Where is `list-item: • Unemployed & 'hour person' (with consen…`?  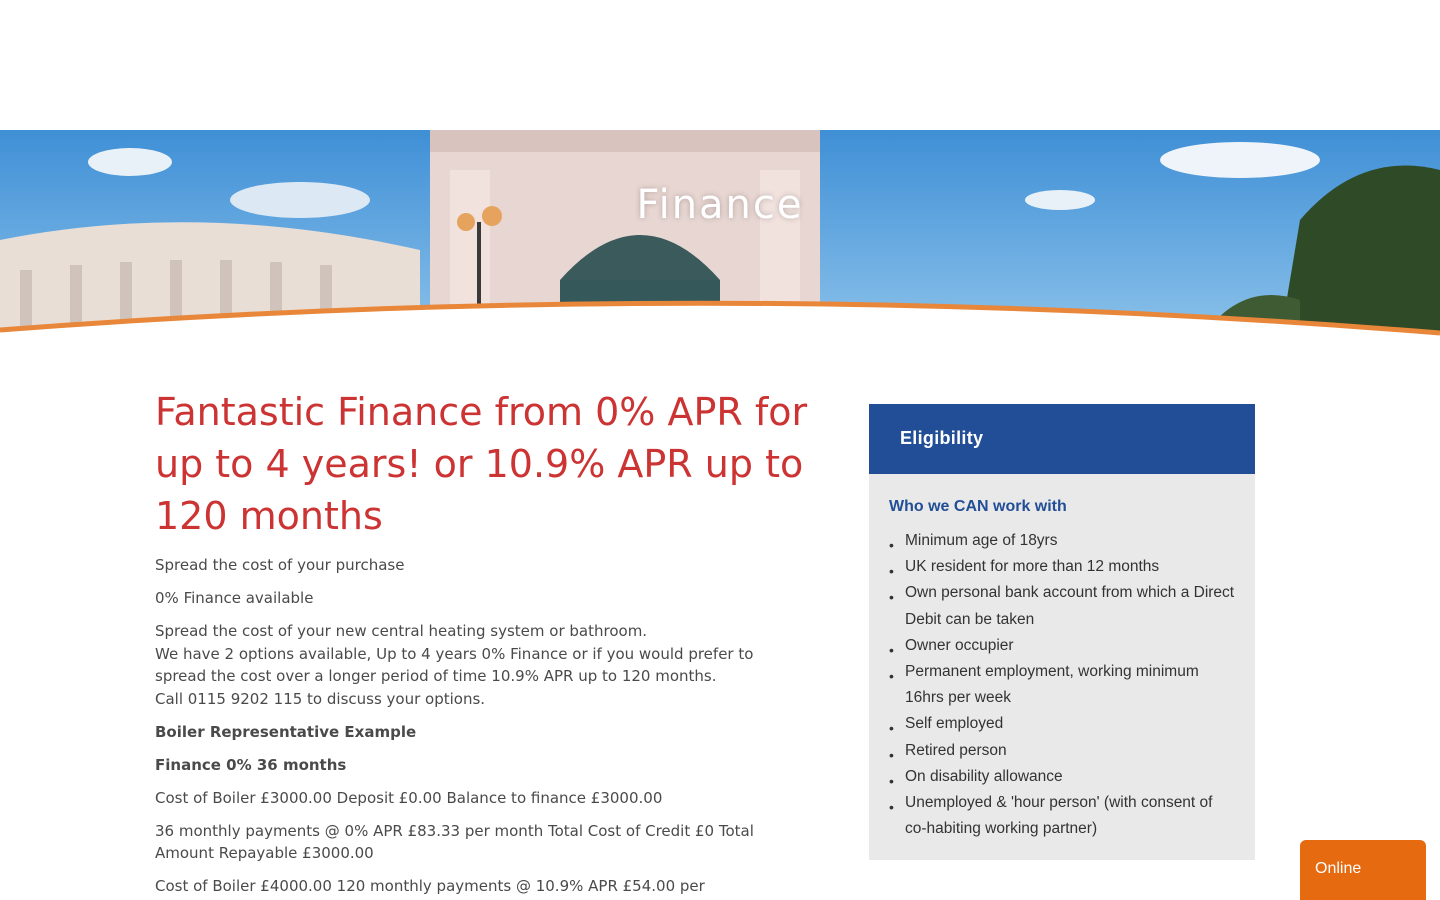
list-item: • Unemployed & 'hour person' (with consen… is located at coordinates (1051, 816).